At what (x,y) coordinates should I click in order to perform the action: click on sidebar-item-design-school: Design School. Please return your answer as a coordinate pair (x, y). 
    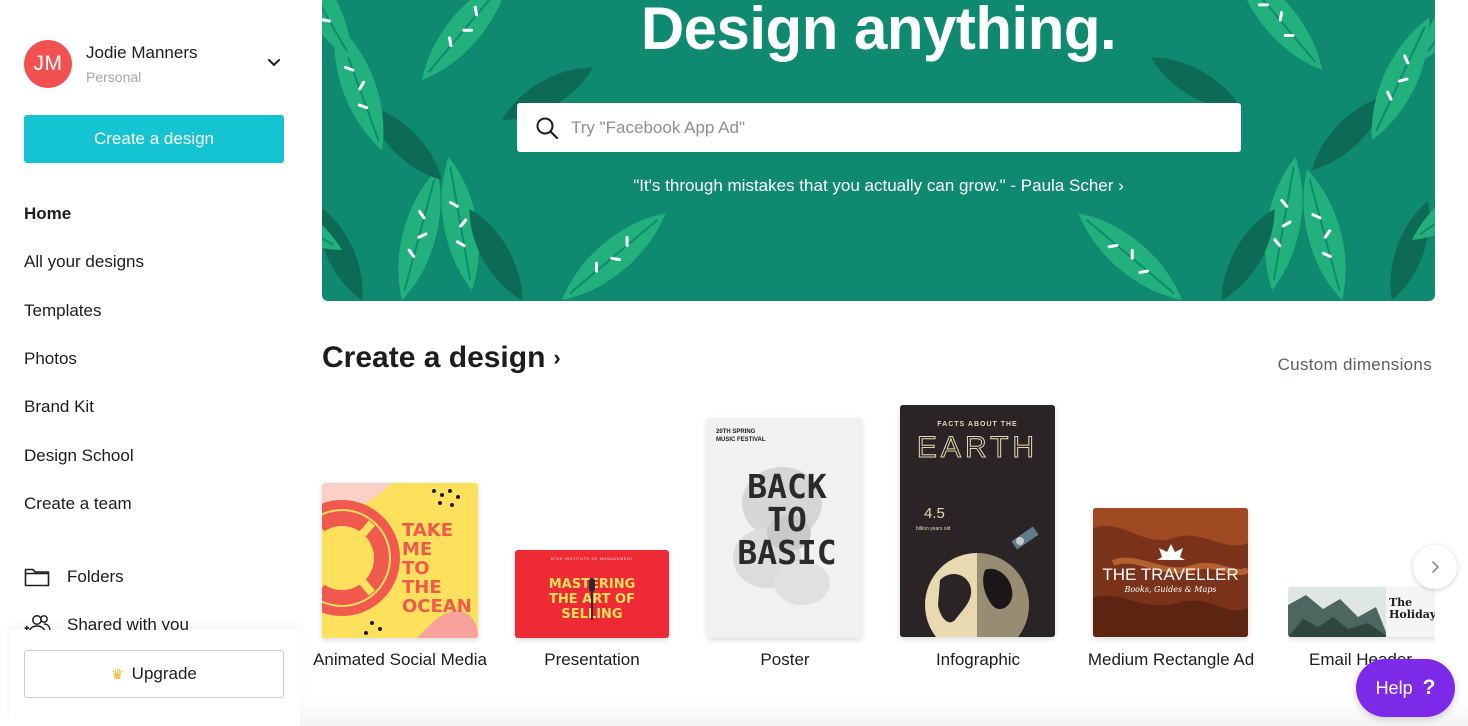
    Looking at the image, I should click on (154, 455).